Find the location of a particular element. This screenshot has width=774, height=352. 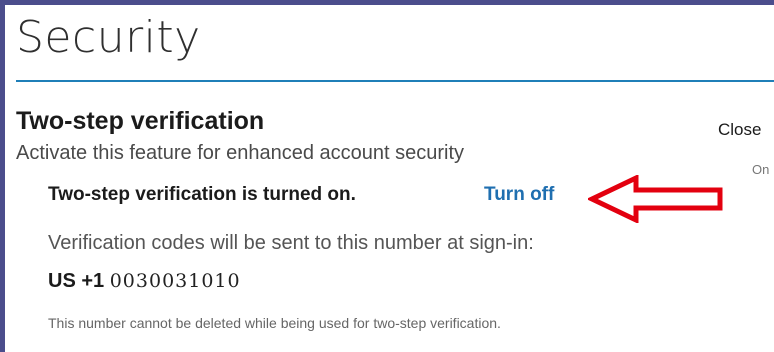

close-button: Close is located at coordinates (739, 130).